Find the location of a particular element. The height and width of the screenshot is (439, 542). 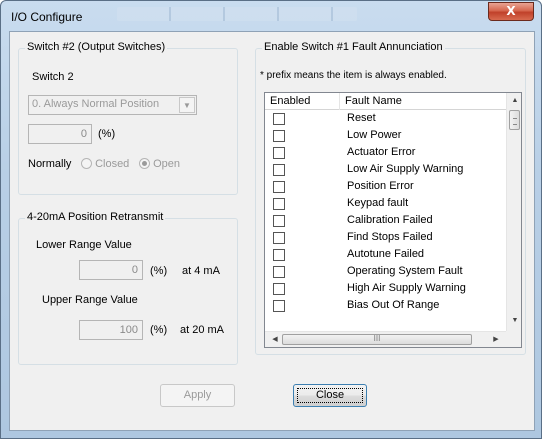

lower-range-label: Lower Range Value is located at coordinates (84, 245).